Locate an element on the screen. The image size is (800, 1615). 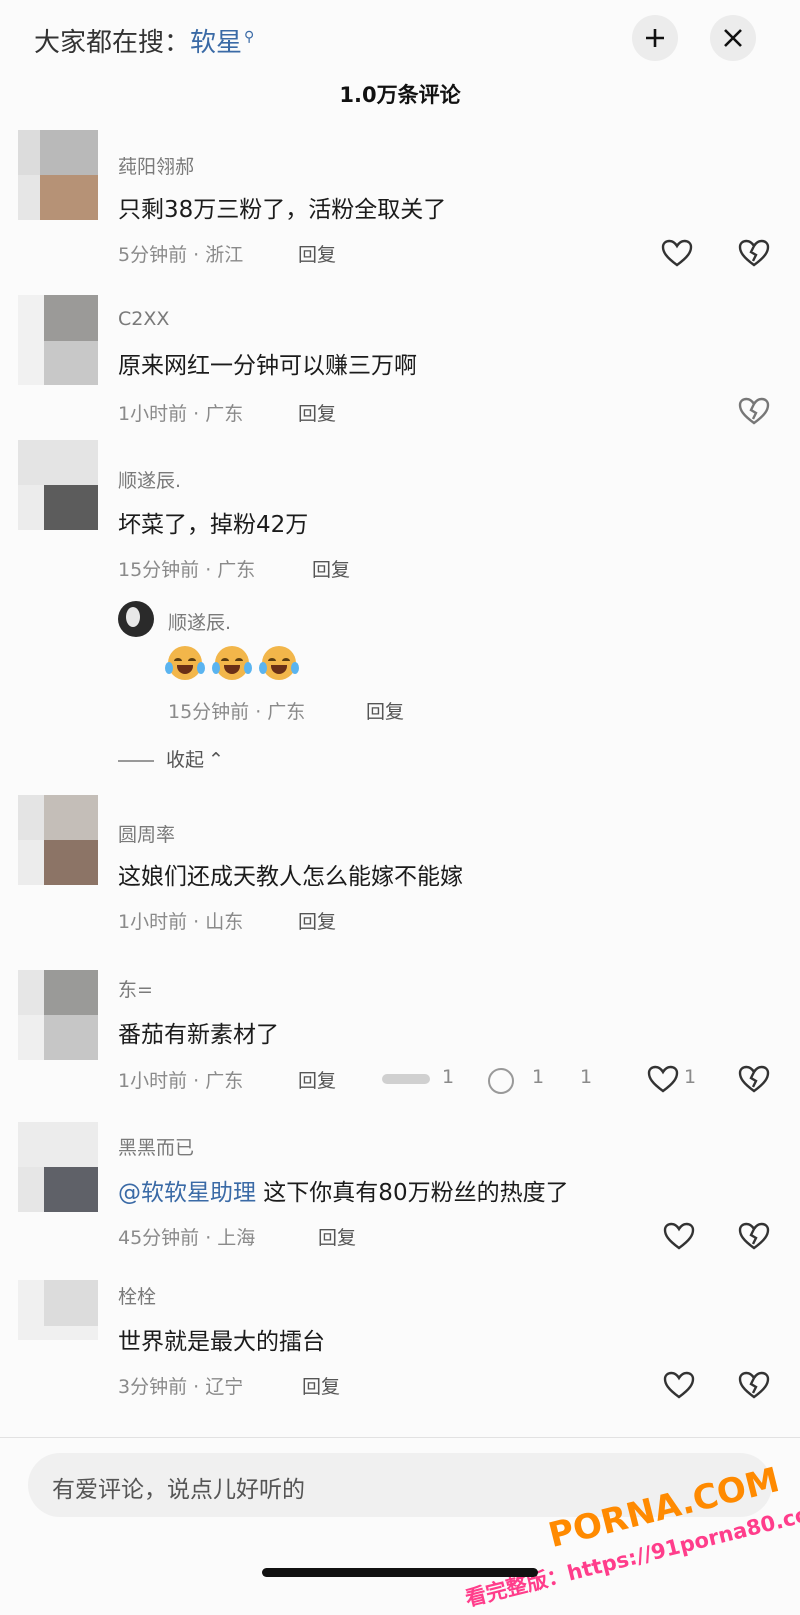
comment-text: 番茄有新素材了 is located at coordinates (198, 1035).